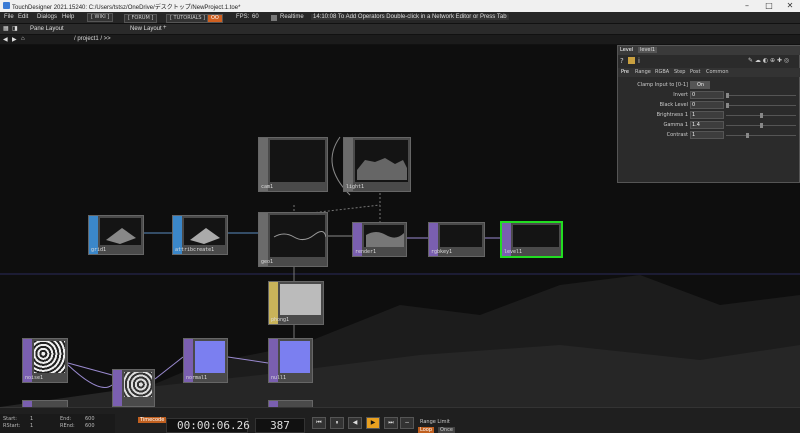 This screenshot has height=433, width=800. Describe the element at coordinates (9, 17) in the screenshot. I see `menu-file: File` at that location.